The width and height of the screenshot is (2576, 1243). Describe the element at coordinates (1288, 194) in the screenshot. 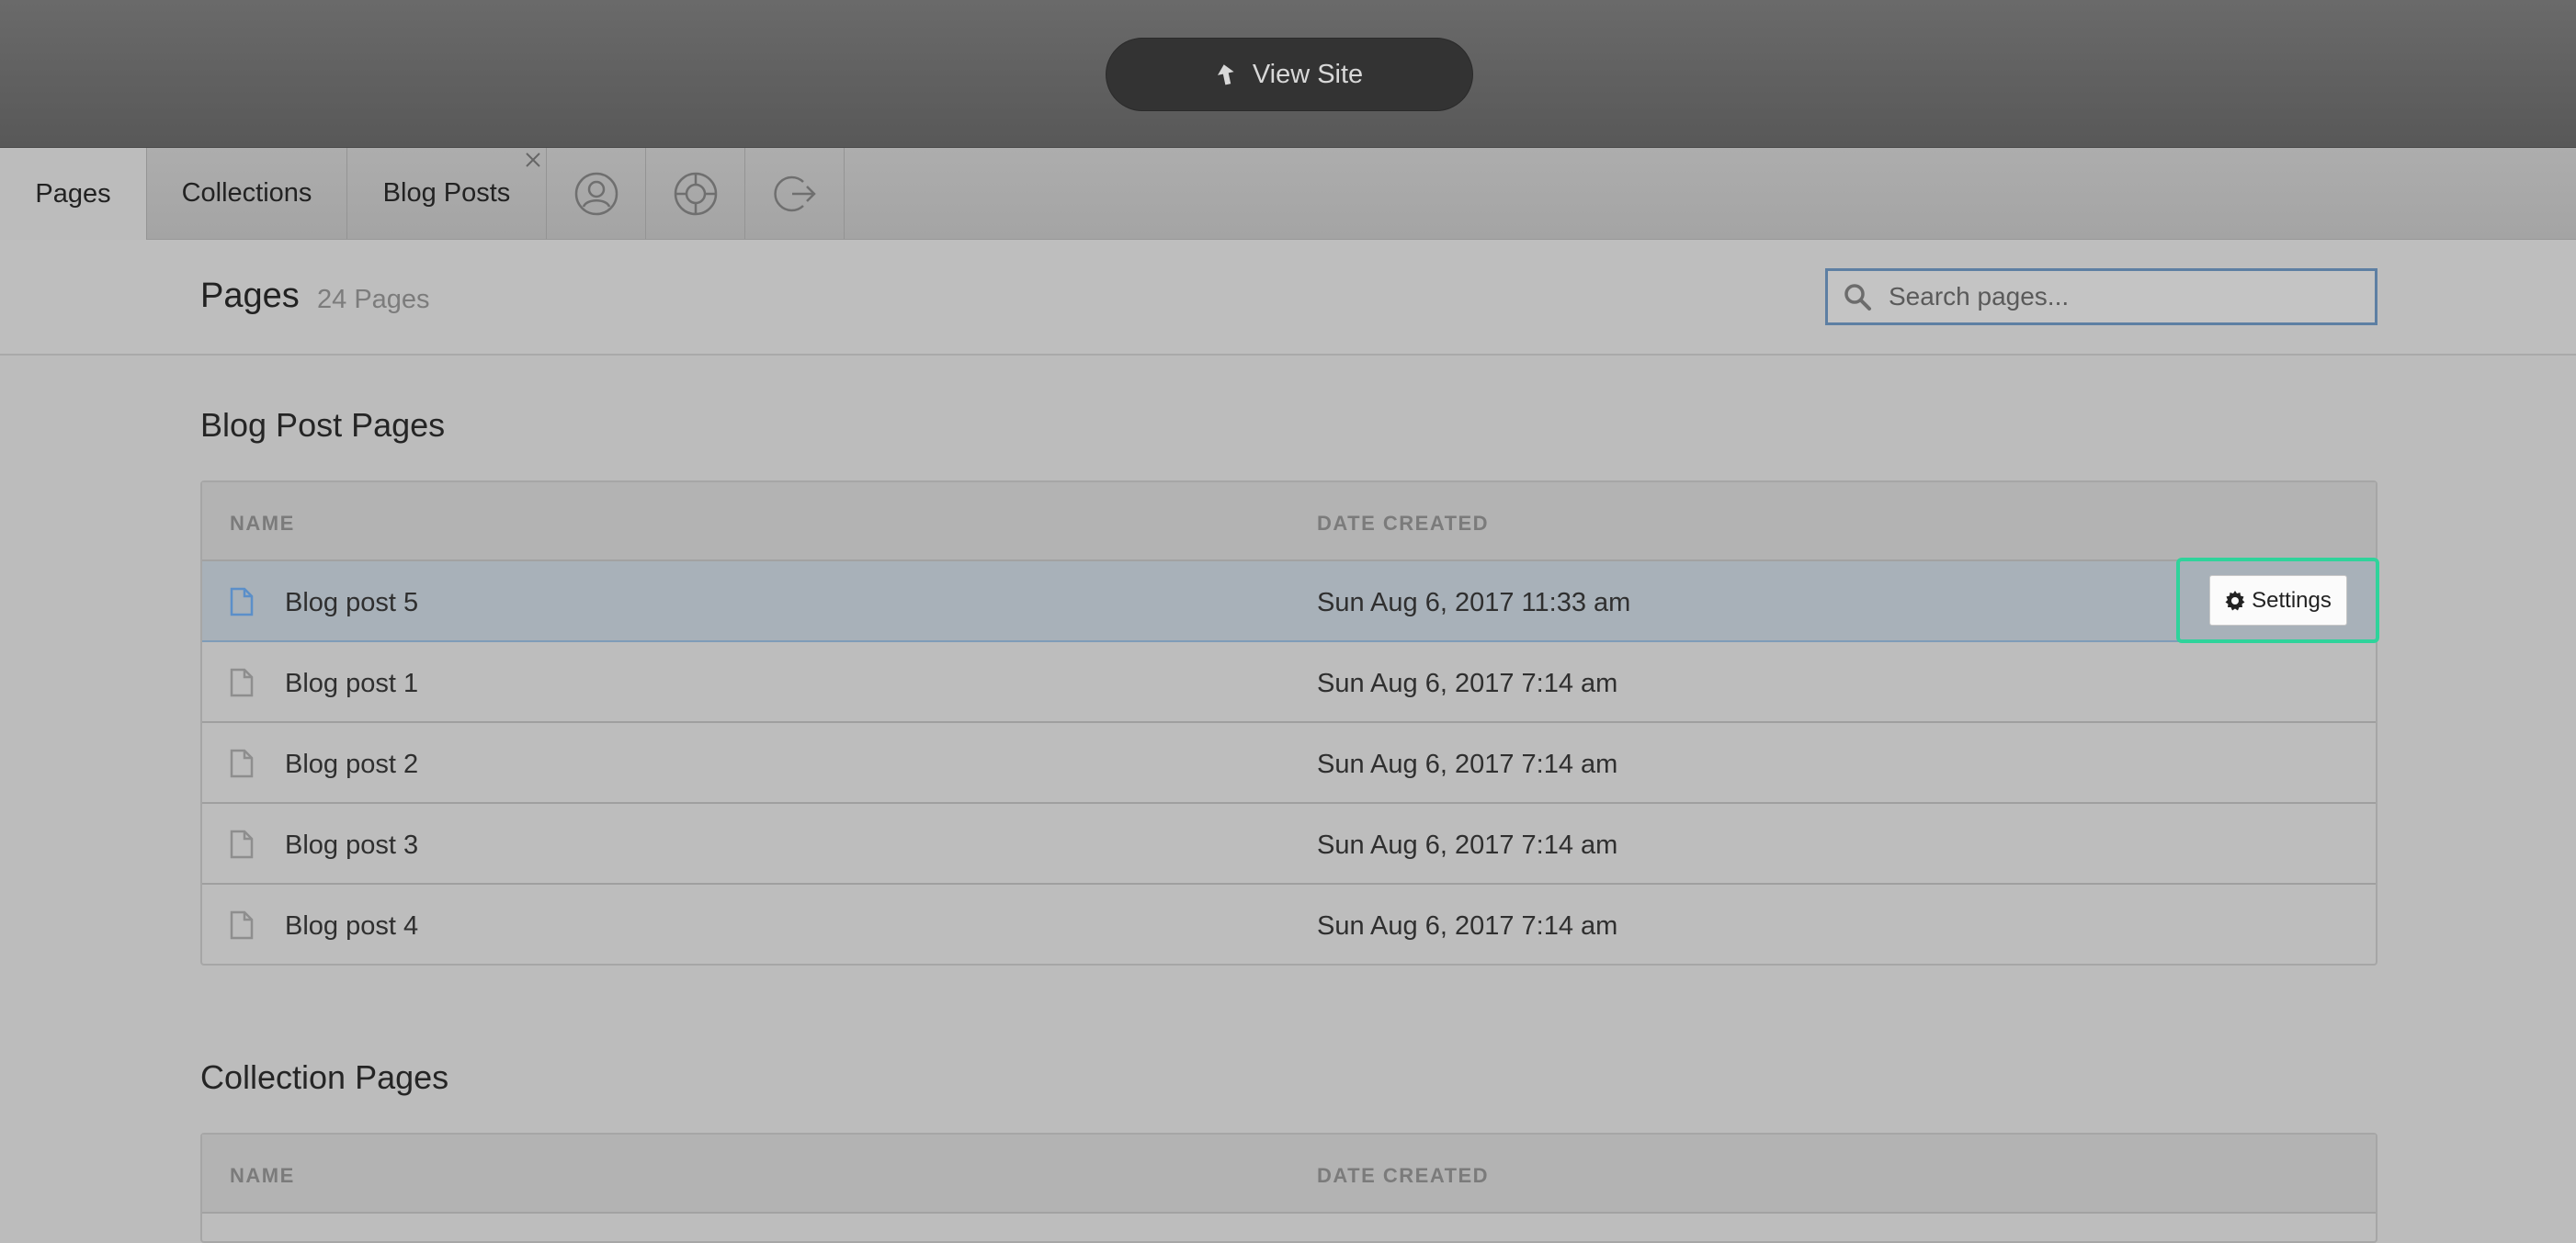

I see `tab-bar: Pages Collections Blog Posts` at that location.